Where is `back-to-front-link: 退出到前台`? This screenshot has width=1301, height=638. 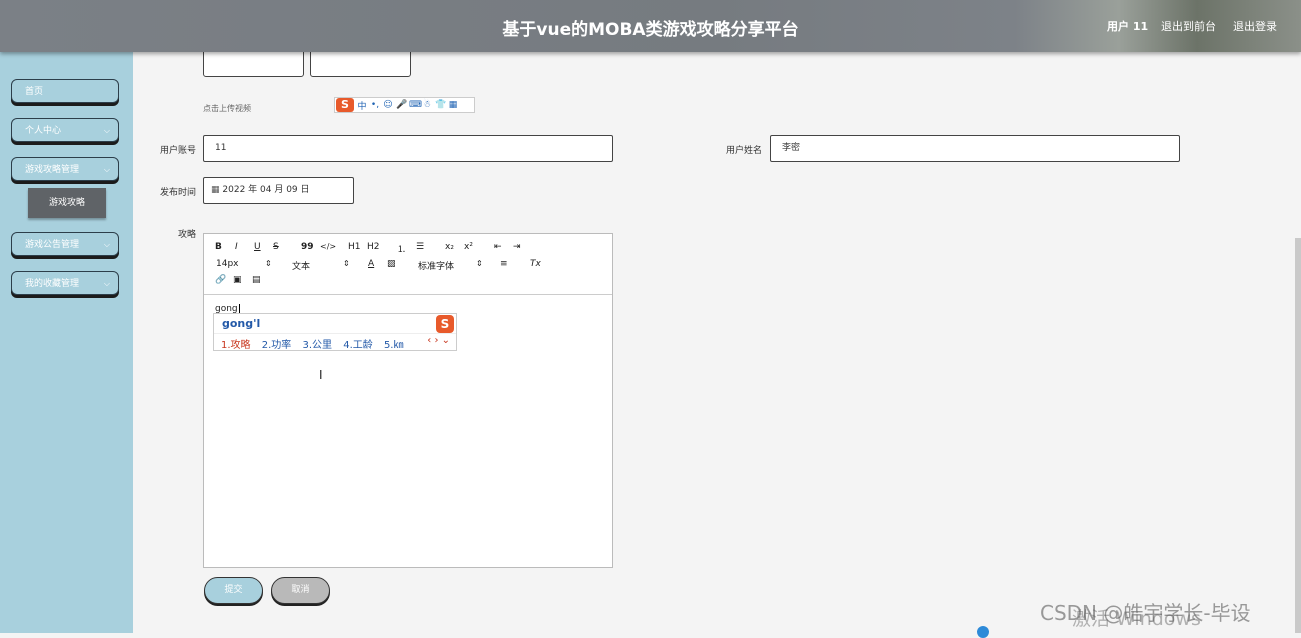 back-to-front-link: 退出到前台 is located at coordinates (1188, 26).